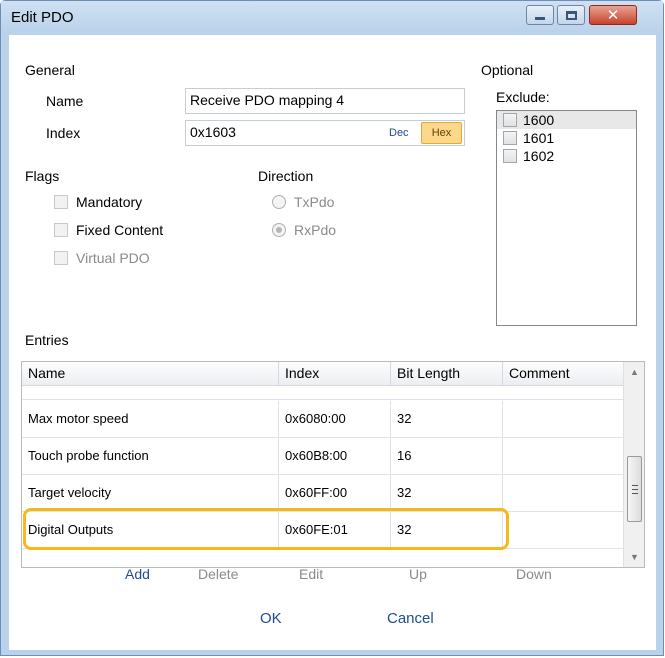 This screenshot has height=658, width=665. I want to click on table-row: Touch probe function 0x60B8:00 16, so click(322, 456).